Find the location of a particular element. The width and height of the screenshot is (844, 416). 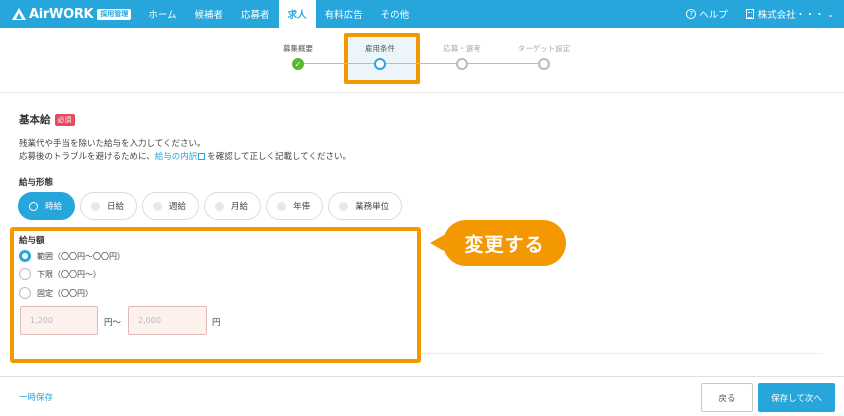

company-label: 株式会社・・・ is located at coordinates (791, 15).